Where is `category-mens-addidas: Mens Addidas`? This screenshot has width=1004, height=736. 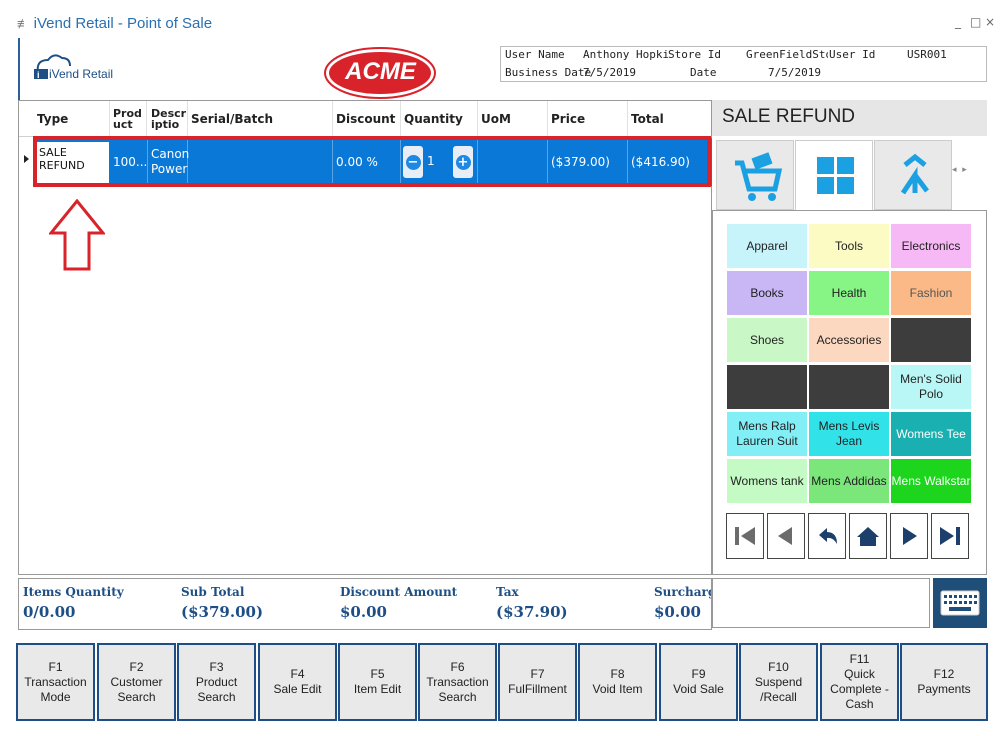 category-mens-addidas: Mens Addidas is located at coordinates (849, 481).